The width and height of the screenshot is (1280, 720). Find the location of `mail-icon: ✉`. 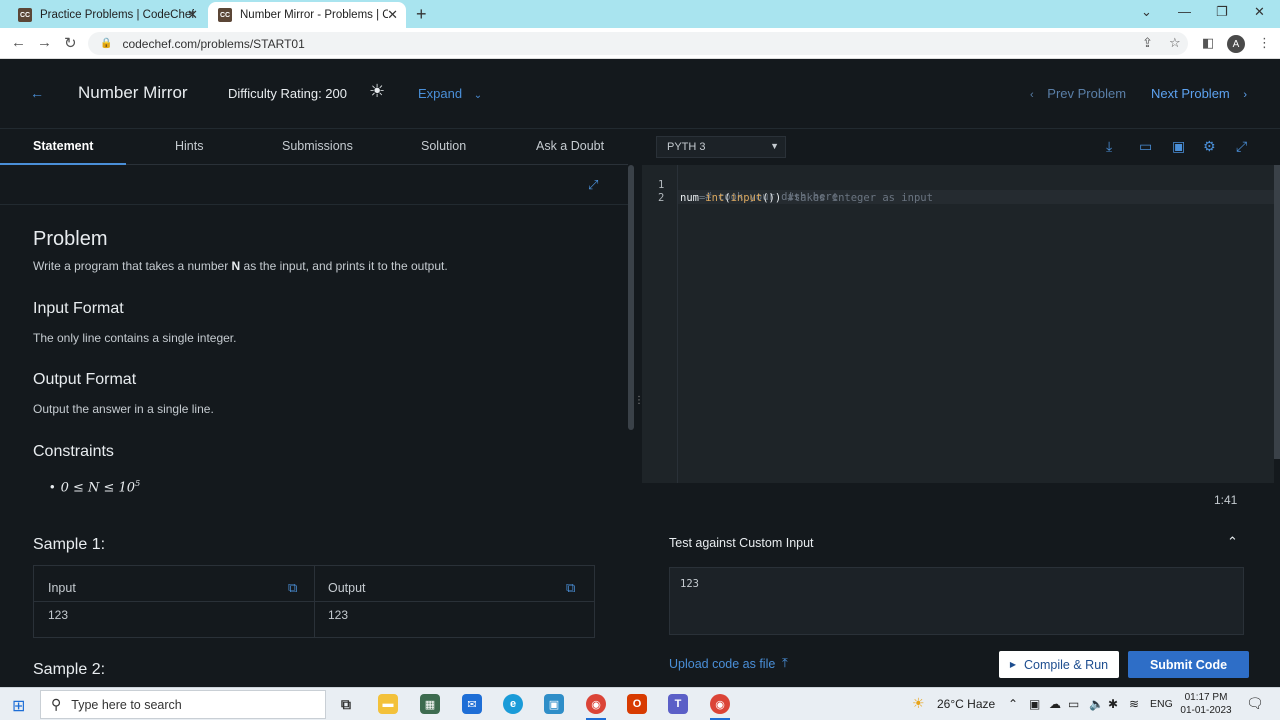

mail-icon: ✉ is located at coordinates (472, 704).